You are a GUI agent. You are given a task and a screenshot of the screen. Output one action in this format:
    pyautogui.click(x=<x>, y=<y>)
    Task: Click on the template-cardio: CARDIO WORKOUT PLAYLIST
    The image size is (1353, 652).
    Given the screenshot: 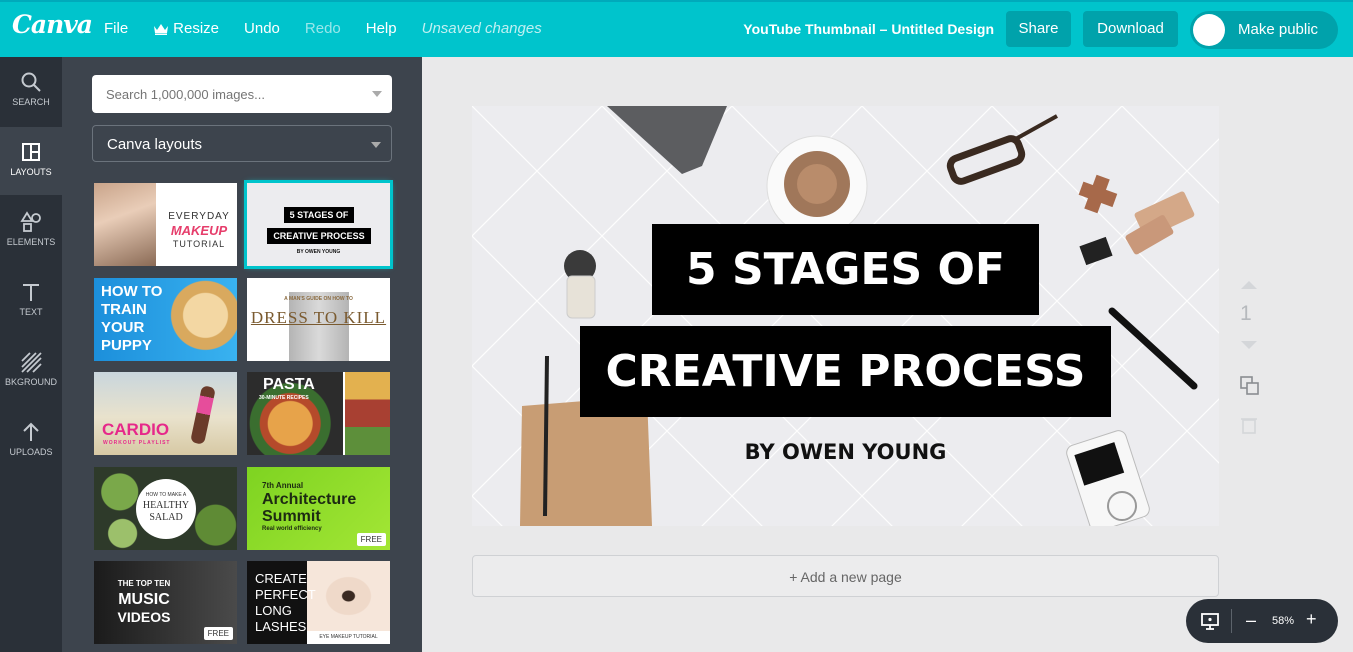 What is the action you would take?
    pyautogui.click(x=165, y=413)
    